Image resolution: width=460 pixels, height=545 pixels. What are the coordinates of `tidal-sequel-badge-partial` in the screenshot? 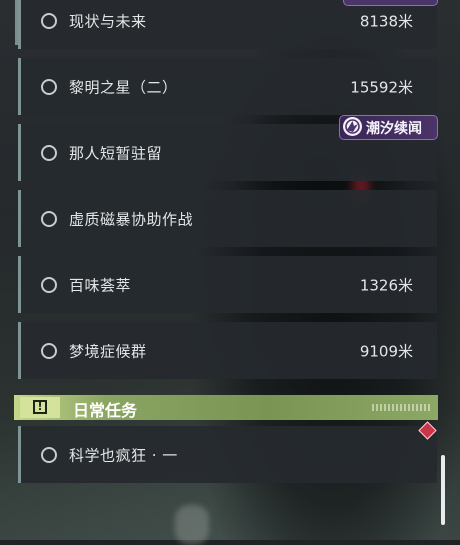 It's located at (390, 3).